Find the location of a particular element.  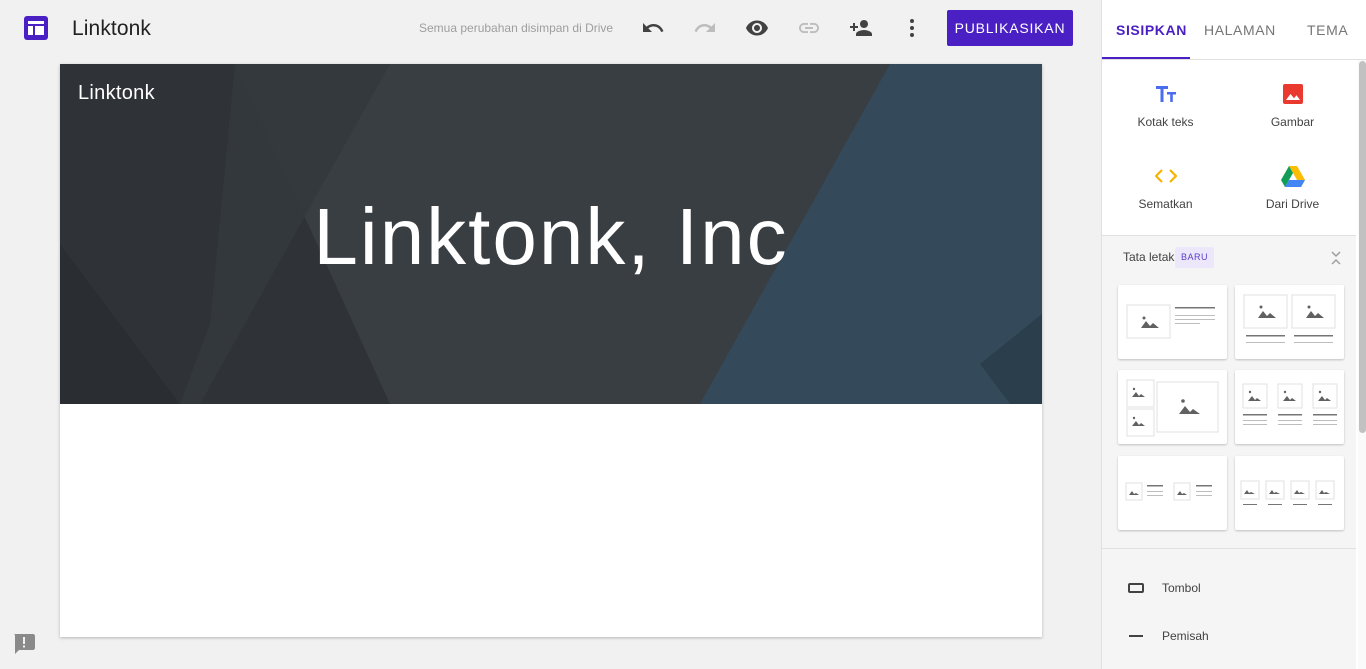

insert-image: Gambar is located at coordinates (1292, 100).